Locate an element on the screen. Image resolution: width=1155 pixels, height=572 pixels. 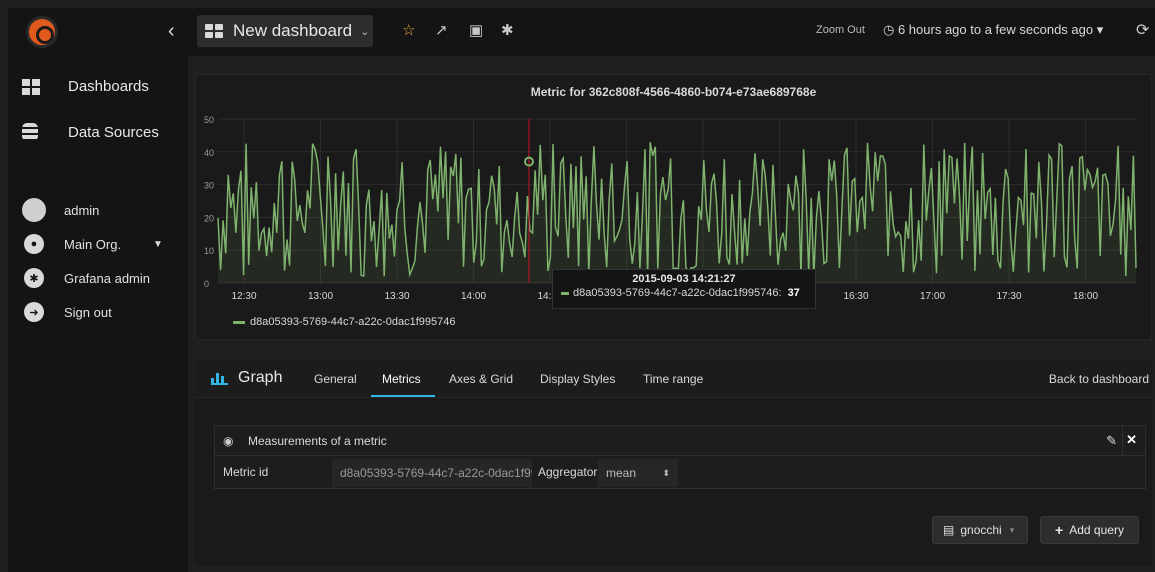
sign-out-icon: ➜ is located at coordinates (34, 312).